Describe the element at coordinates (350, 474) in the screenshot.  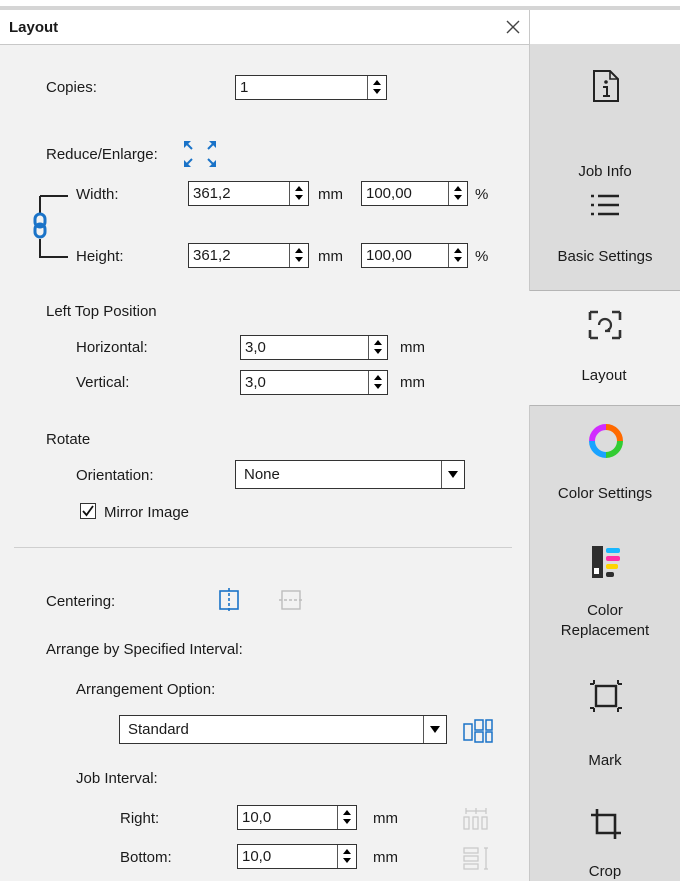
I see `orientation-select: None` at that location.